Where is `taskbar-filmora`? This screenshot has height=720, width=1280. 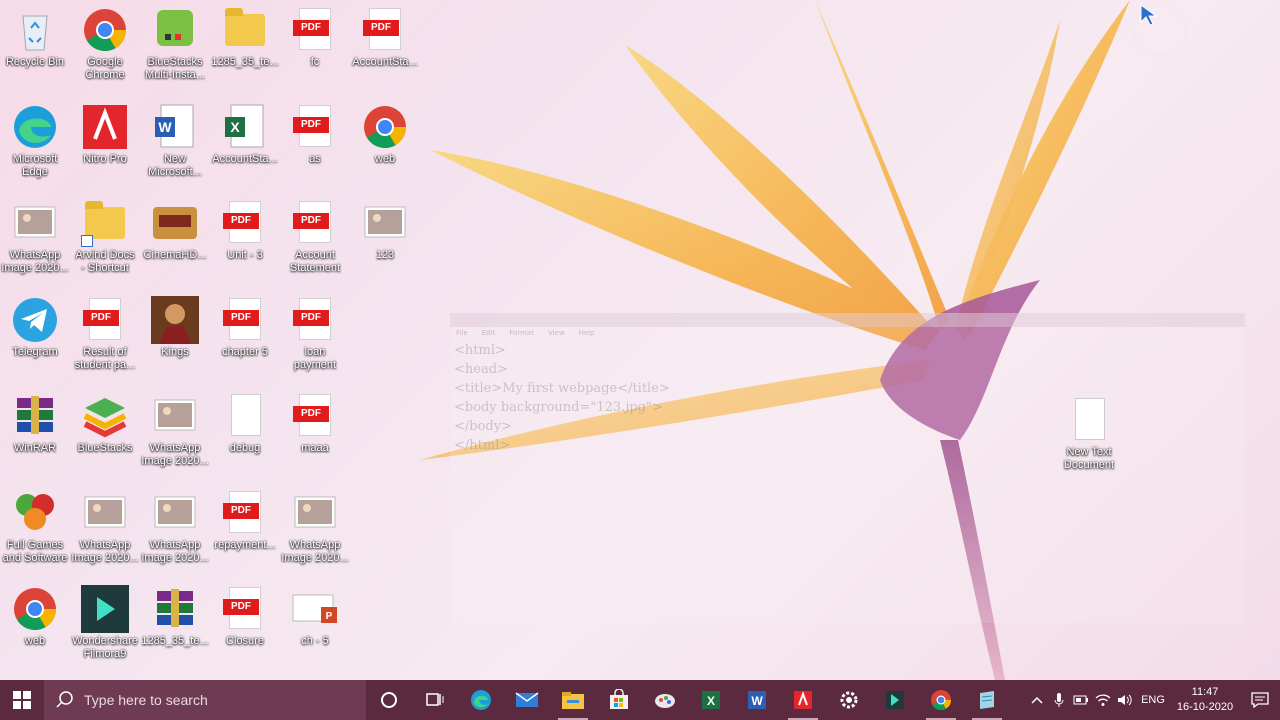 taskbar-filmora is located at coordinates (895, 700).